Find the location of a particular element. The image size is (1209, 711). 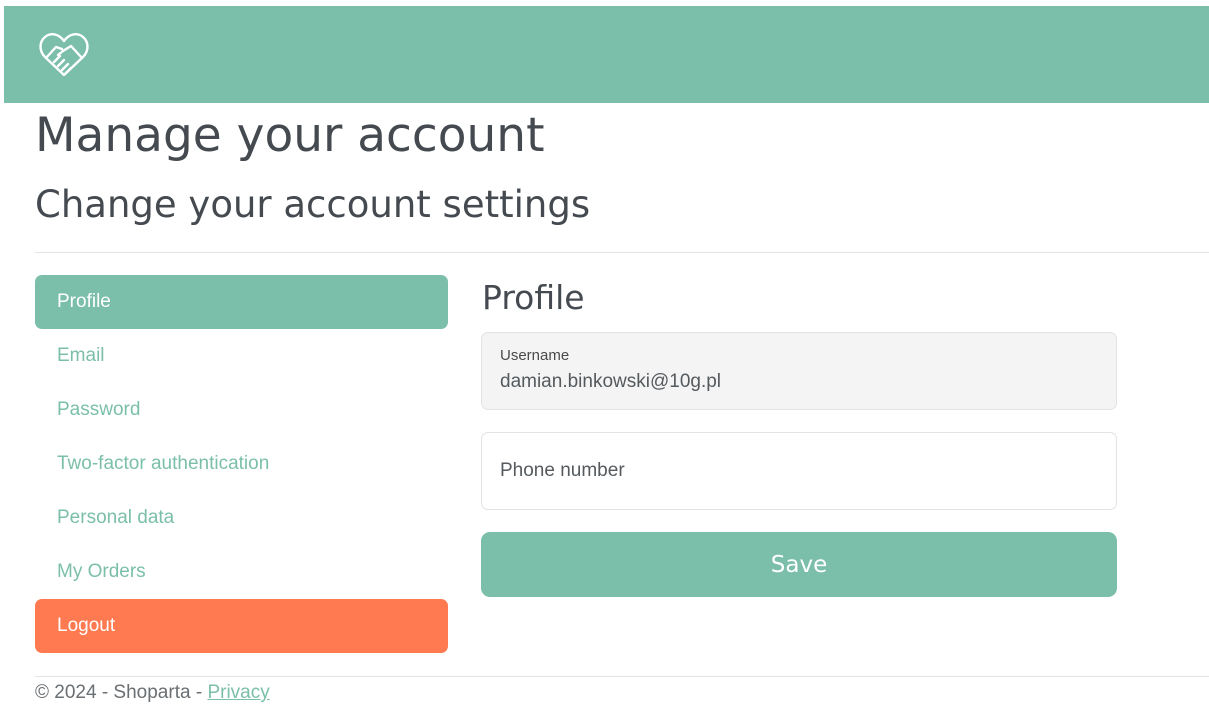

footer-divider is located at coordinates (622, 676).